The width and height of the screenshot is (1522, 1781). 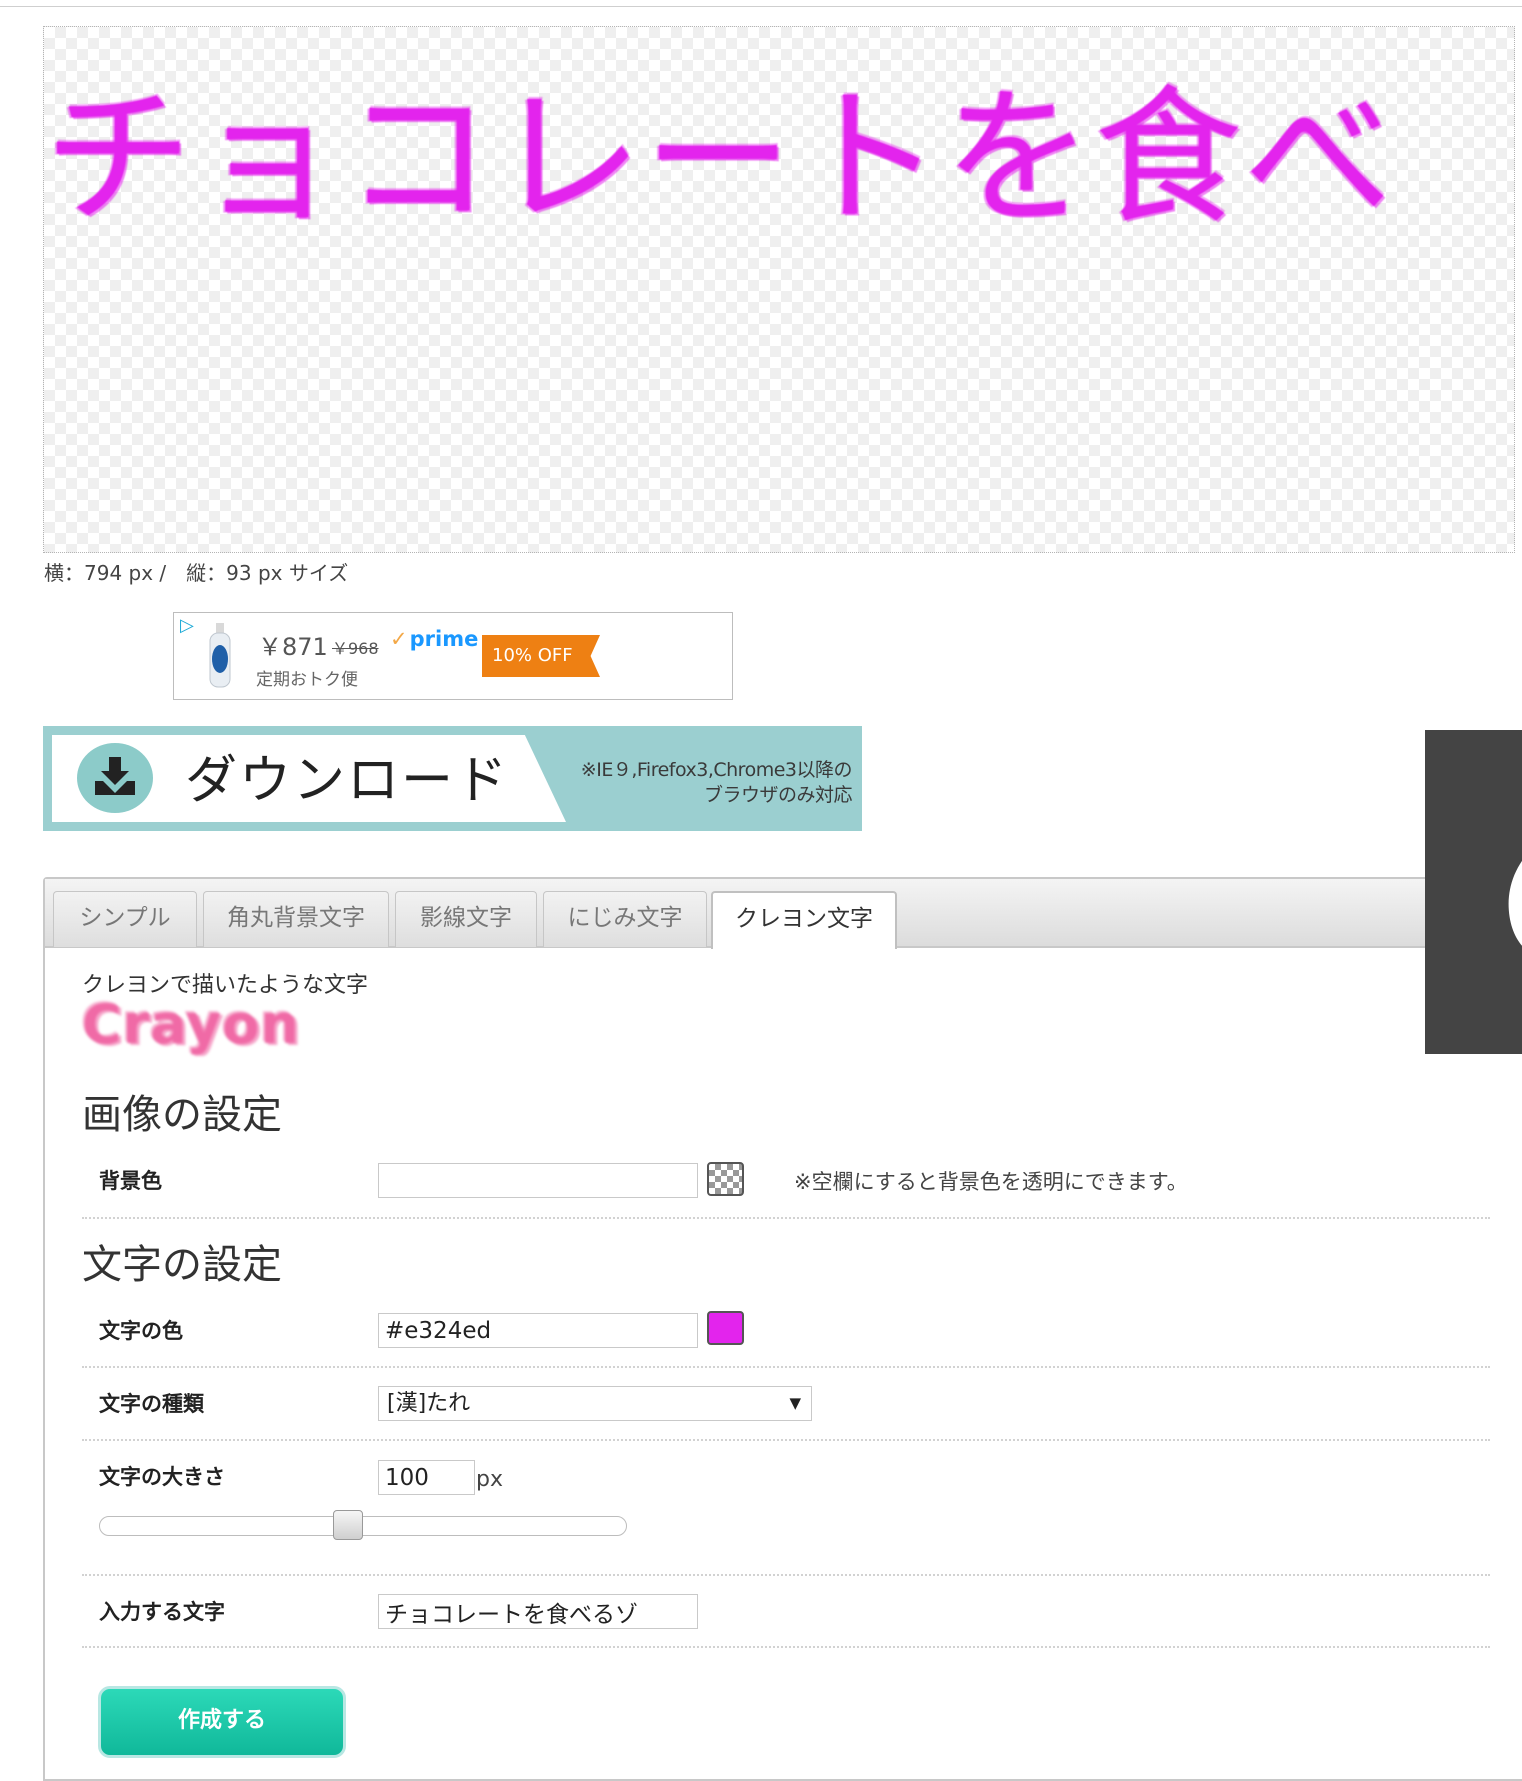 What do you see at coordinates (426, 1477) in the screenshot?
I see `font-size-input` at bounding box center [426, 1477].